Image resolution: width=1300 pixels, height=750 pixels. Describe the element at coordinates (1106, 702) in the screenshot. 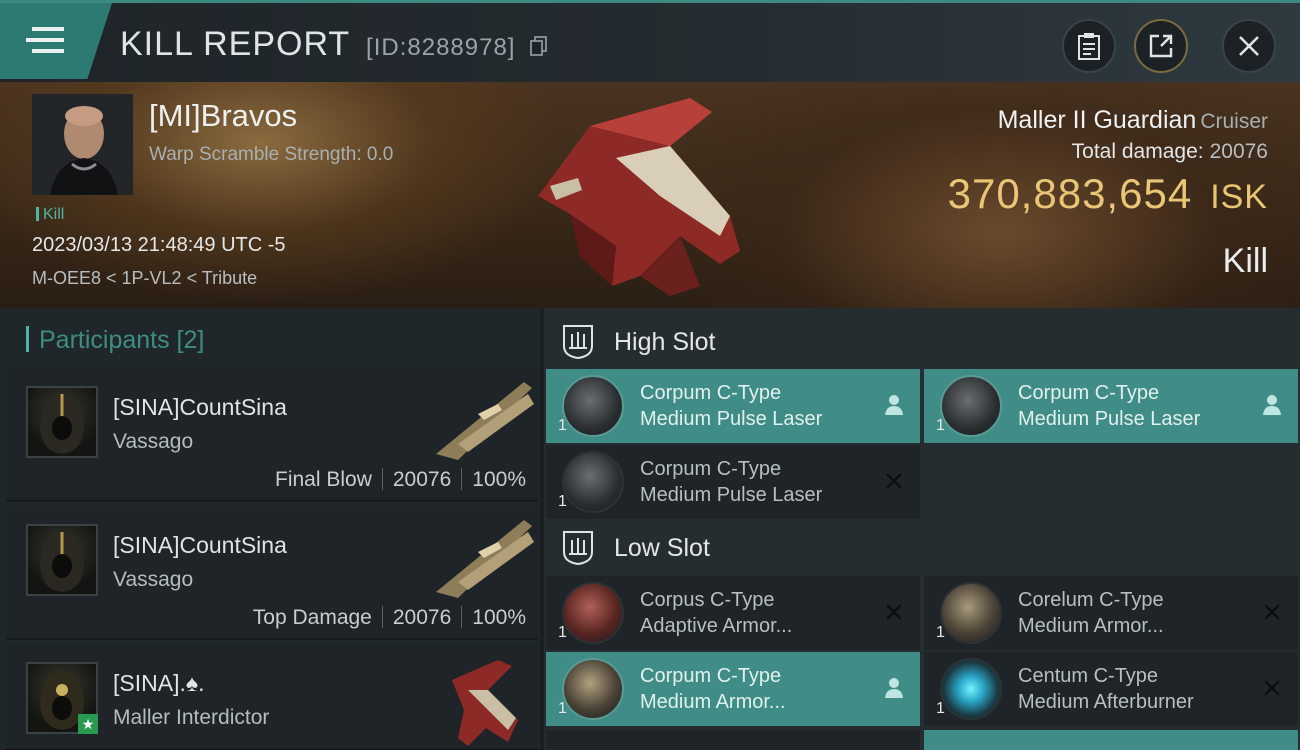

I see `module-name-line2: Medium Afterburner` at that location.